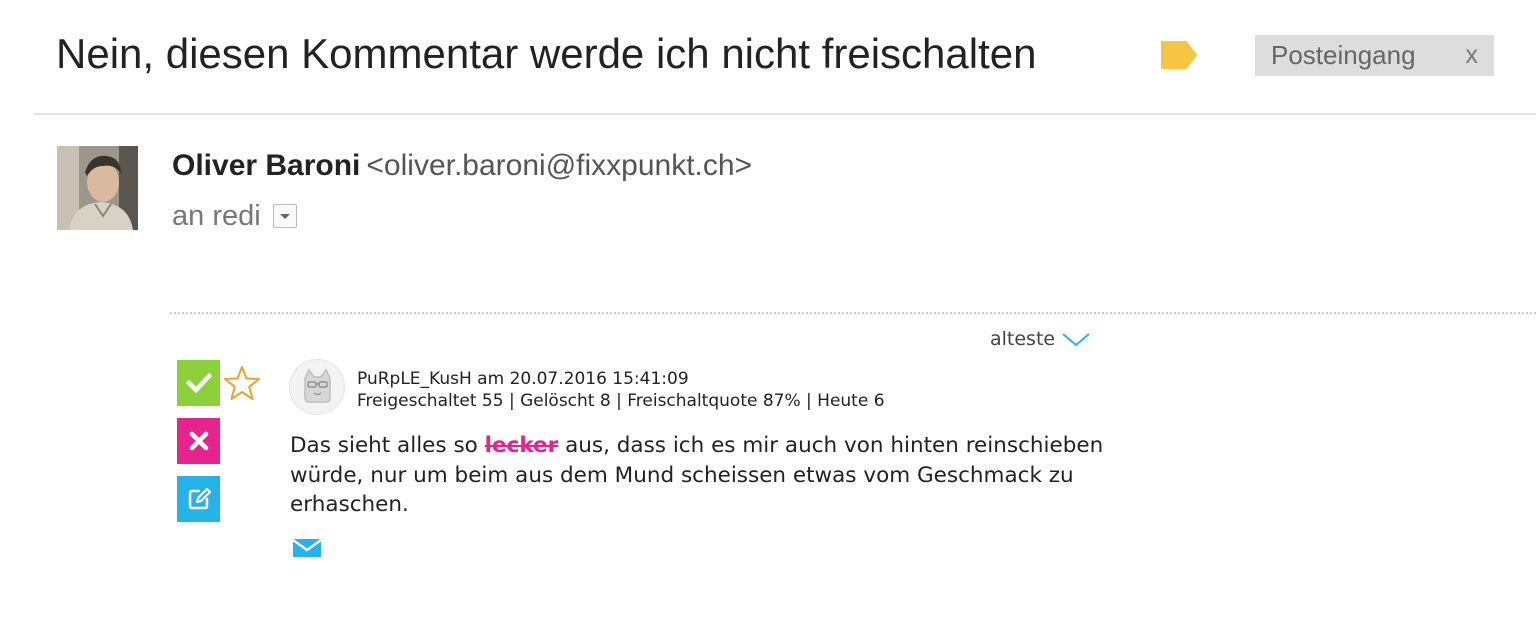  Describe the element at coordinates (242, 384) in the screenshot. I see `star-icon` at that location.